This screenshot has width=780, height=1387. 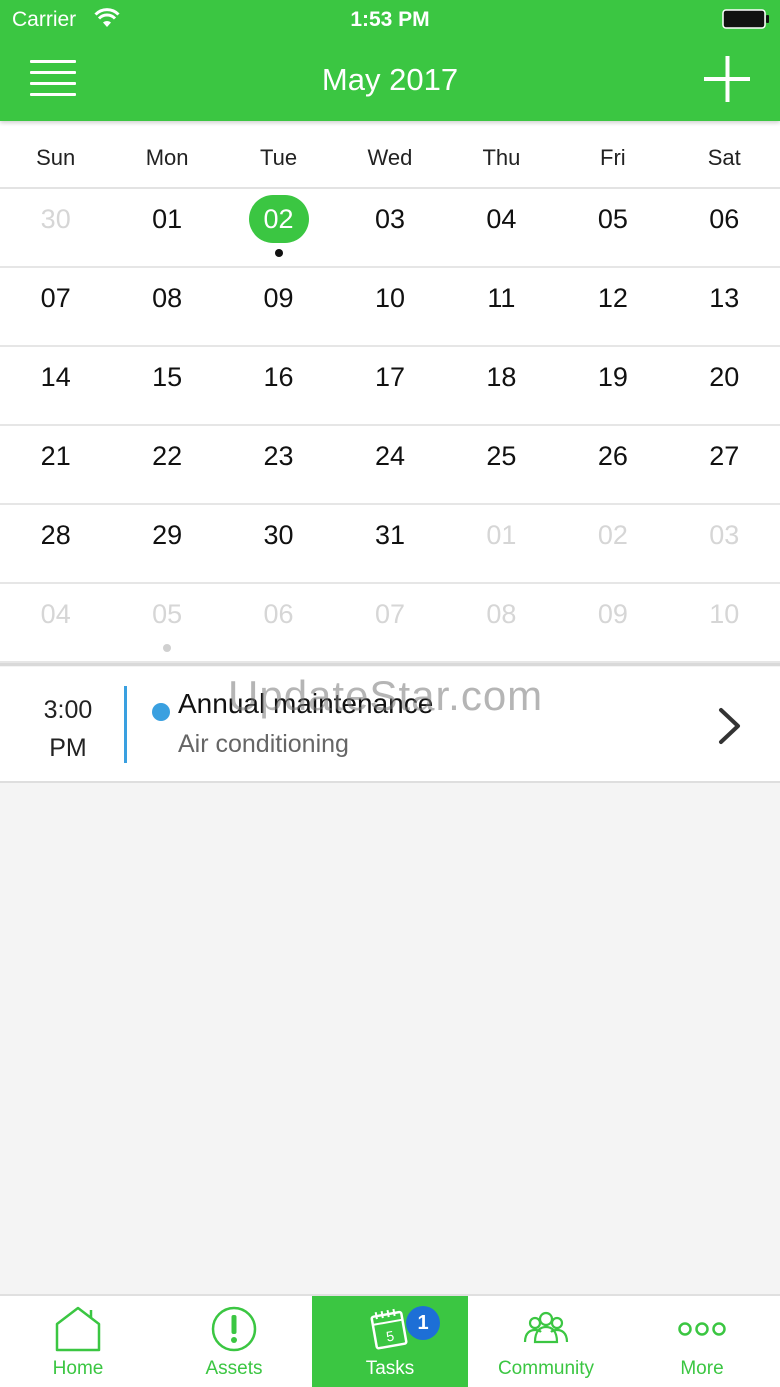 What do you see at coordinates (501, 298) in the screenshot?
I see `day-number: 11` at bounding box center [501, 298].